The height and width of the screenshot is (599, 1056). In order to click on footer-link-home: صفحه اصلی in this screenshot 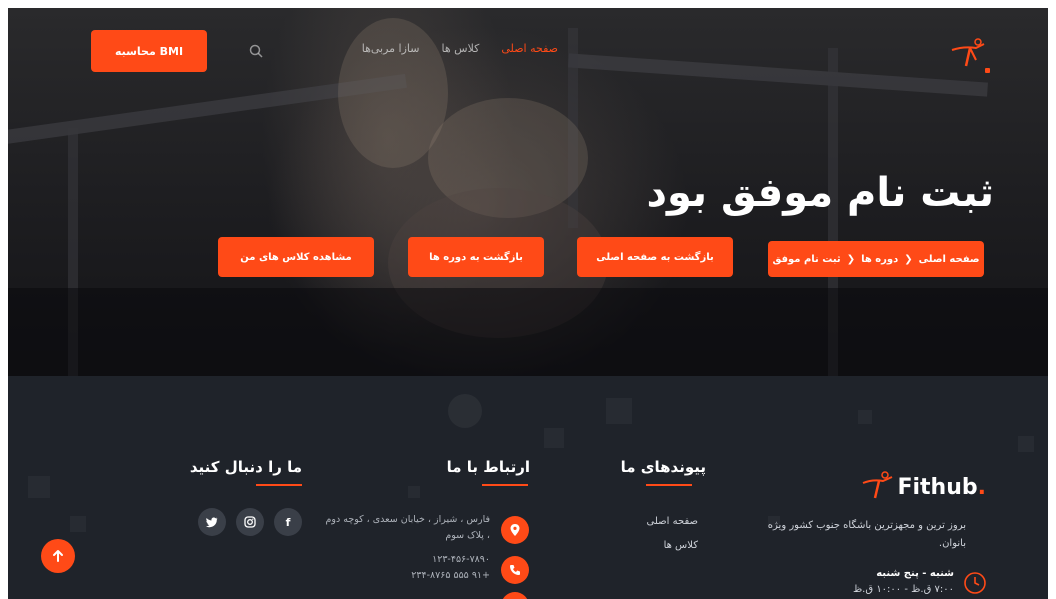, I will do `click(672, 521)`.